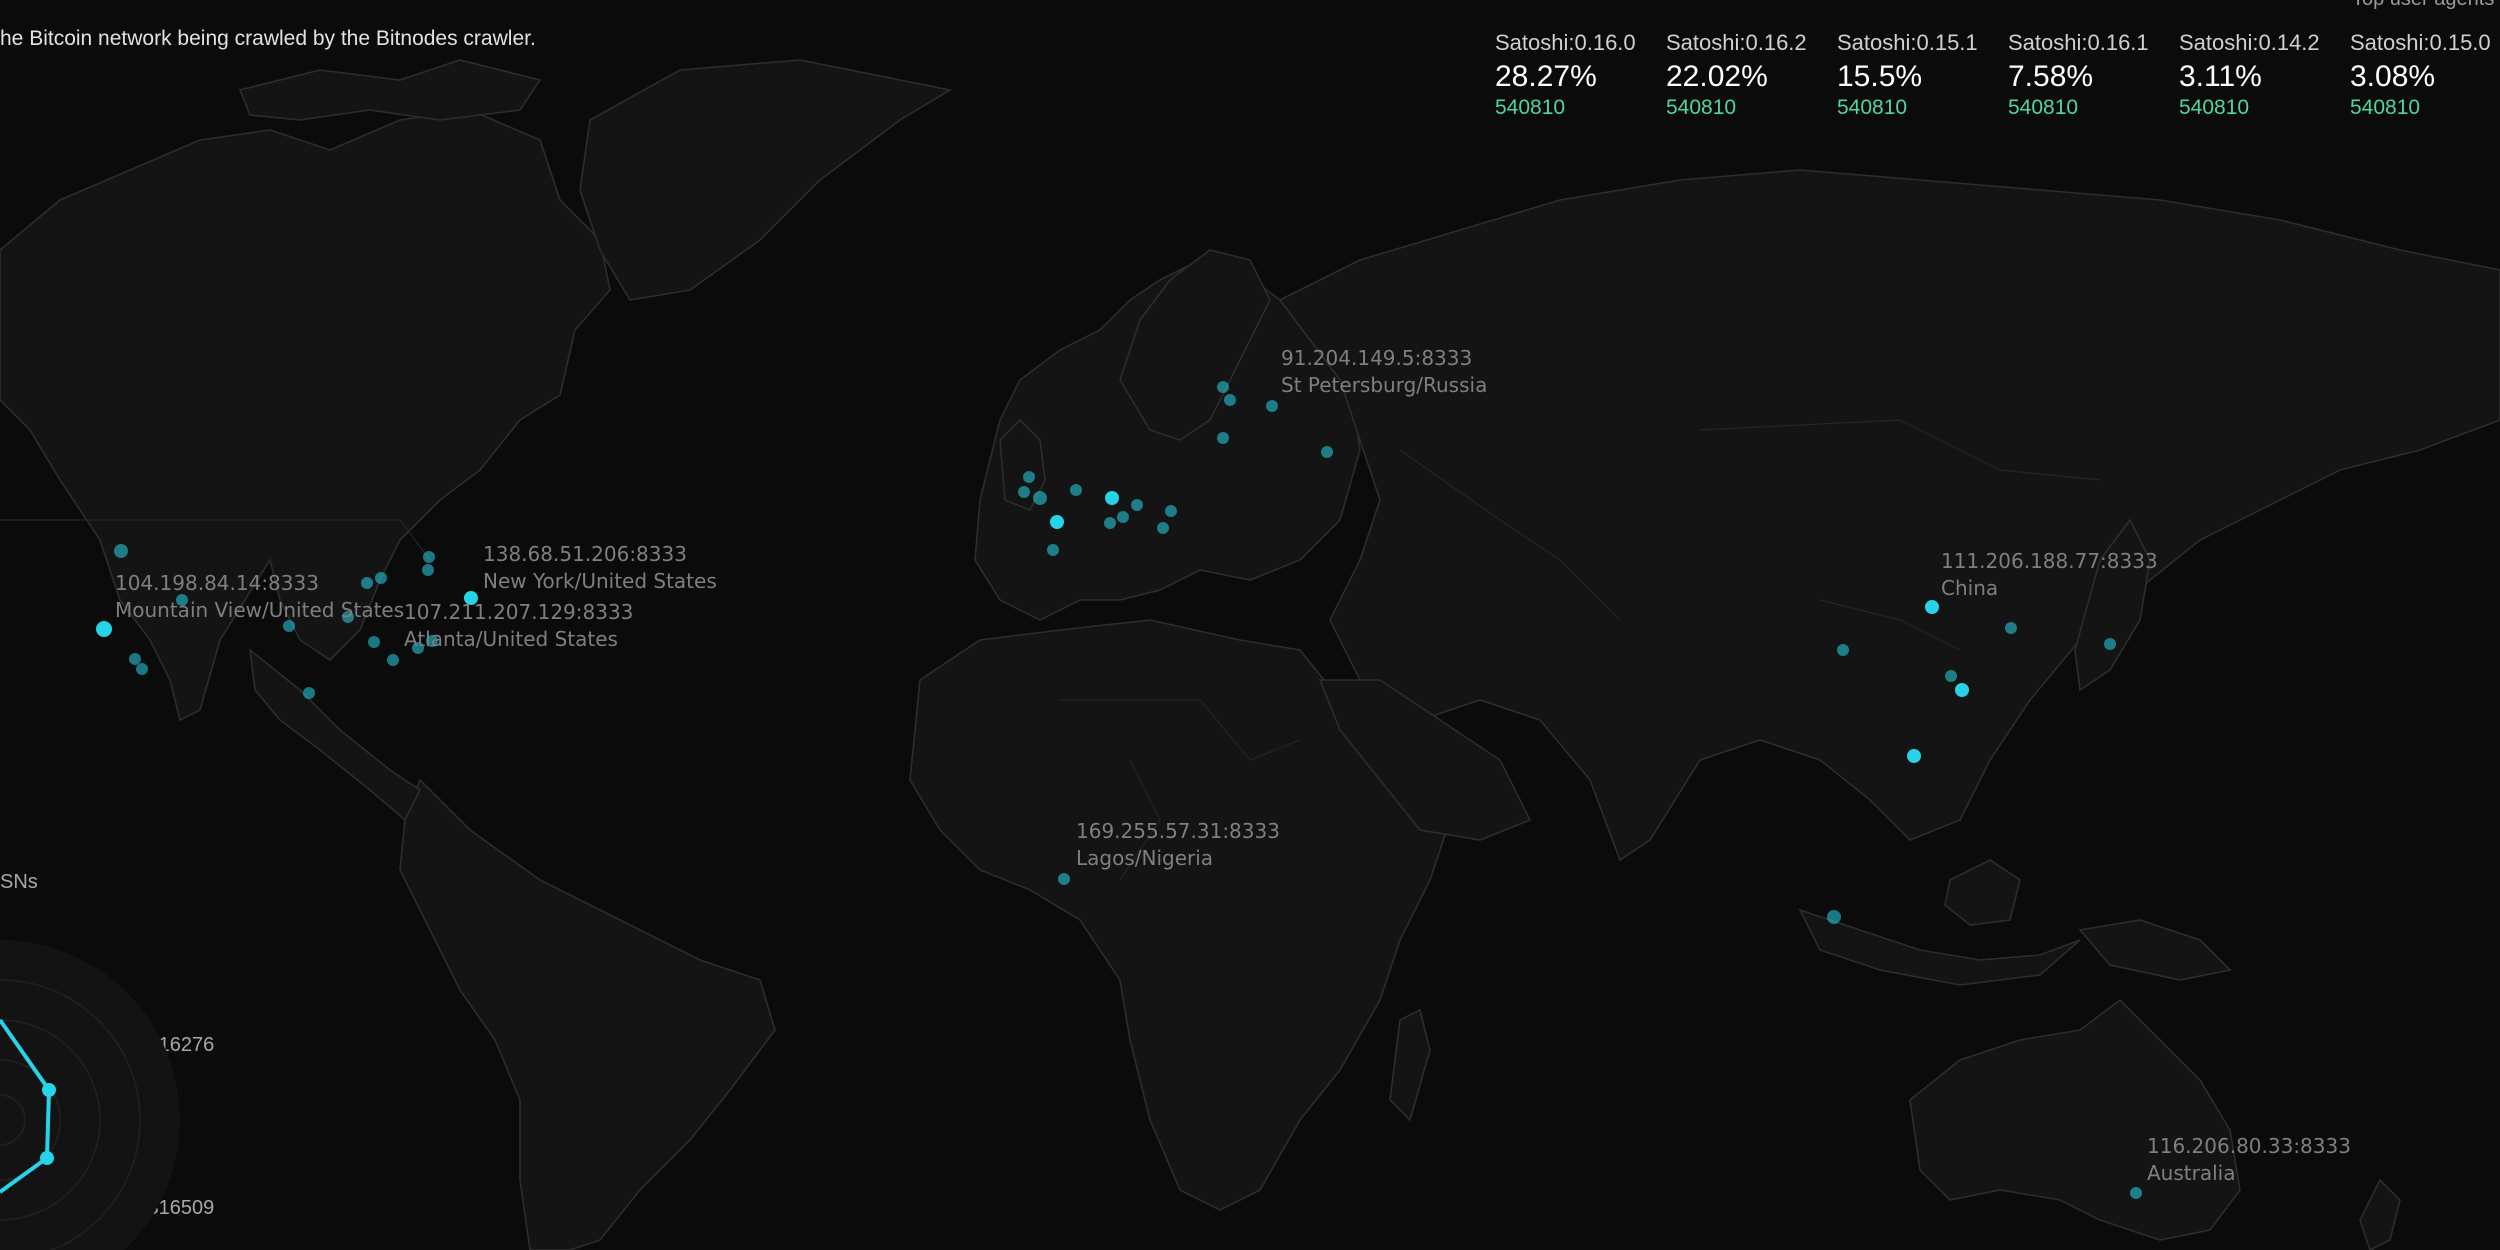 The image size is (2500, 1250). I want to click on node-address-label: 107.211.207.129:8333, so click(518, 612).